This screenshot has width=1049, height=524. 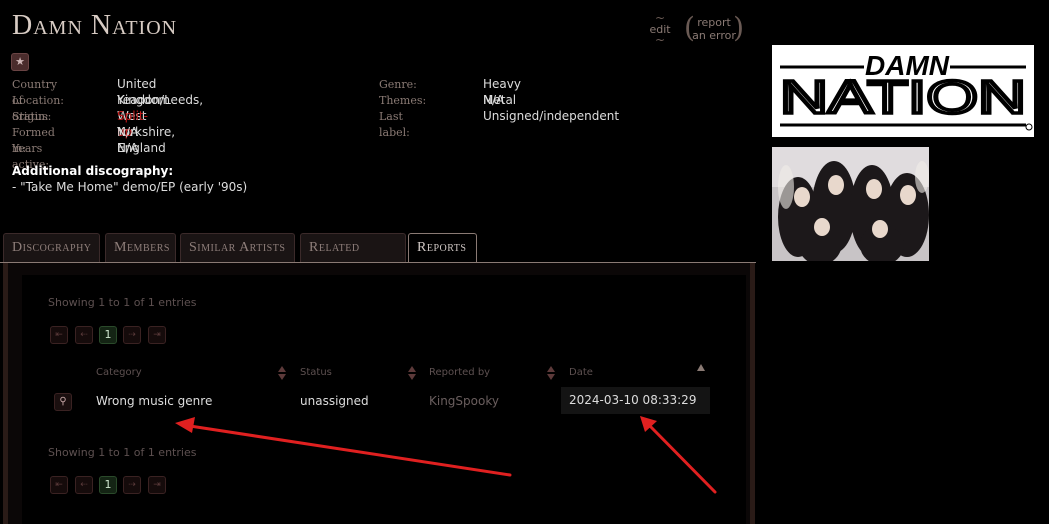 What do you see at coordinates (403, 100) in the screenshot?
I see `themes-label: Themes:` at bounding box center [403, 100].